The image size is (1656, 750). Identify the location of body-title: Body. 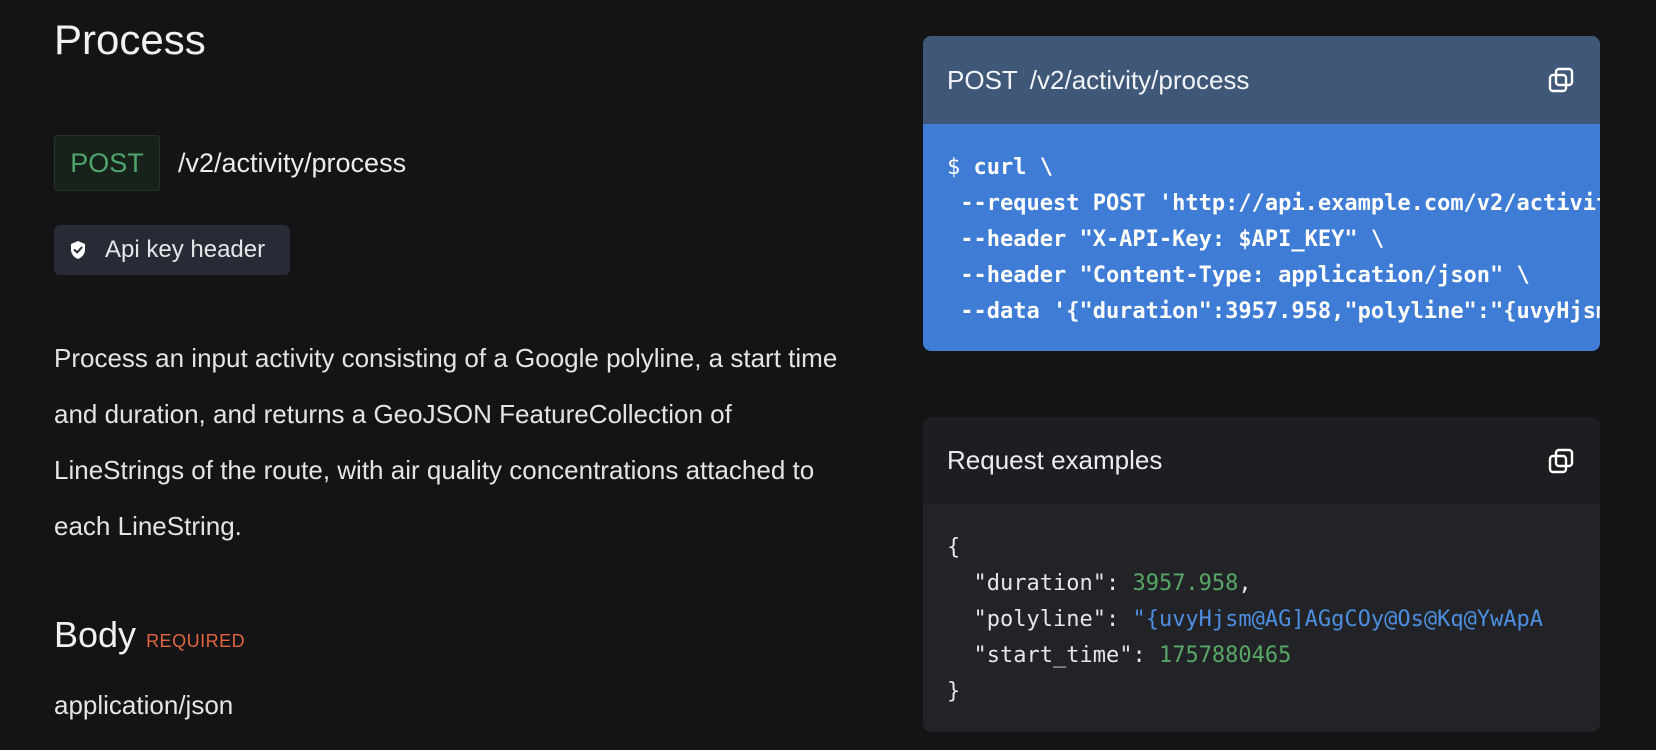
(95, 634).